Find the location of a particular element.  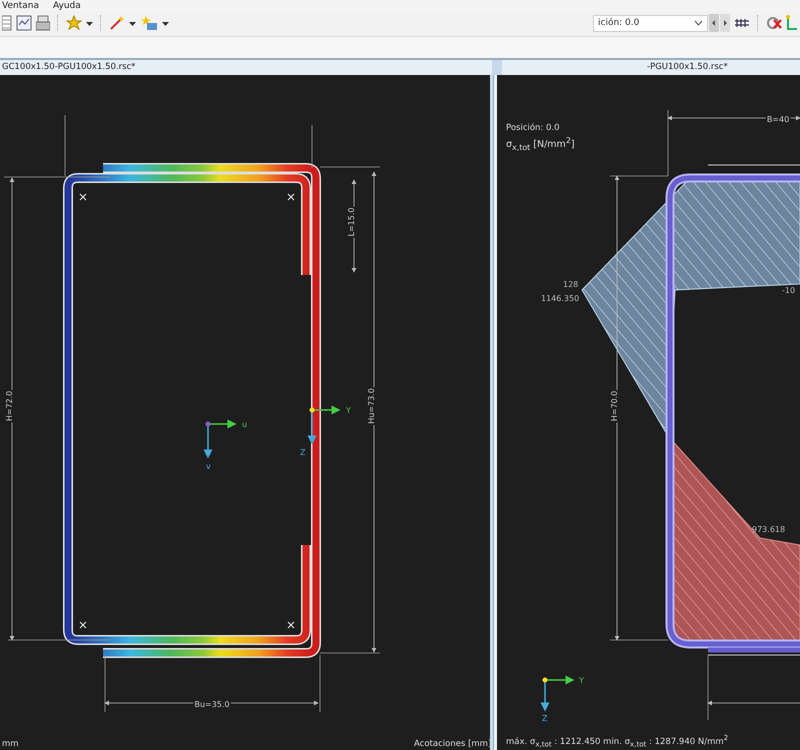

table-icon is located at coordinates (7, 23).